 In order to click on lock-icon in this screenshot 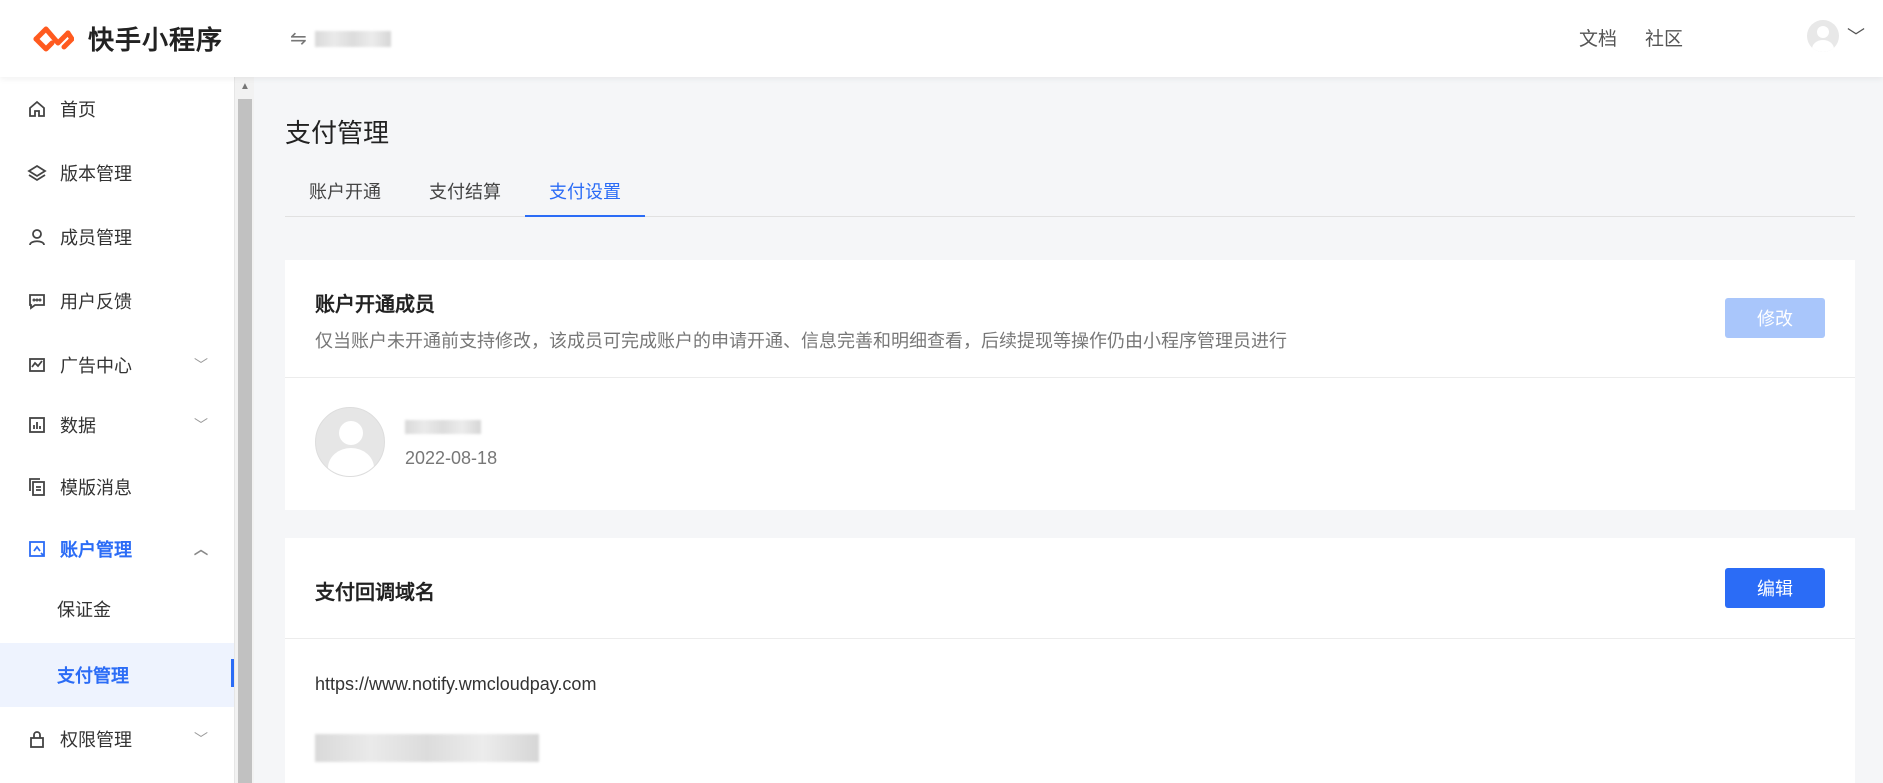, I will do `click(37, 739)`.